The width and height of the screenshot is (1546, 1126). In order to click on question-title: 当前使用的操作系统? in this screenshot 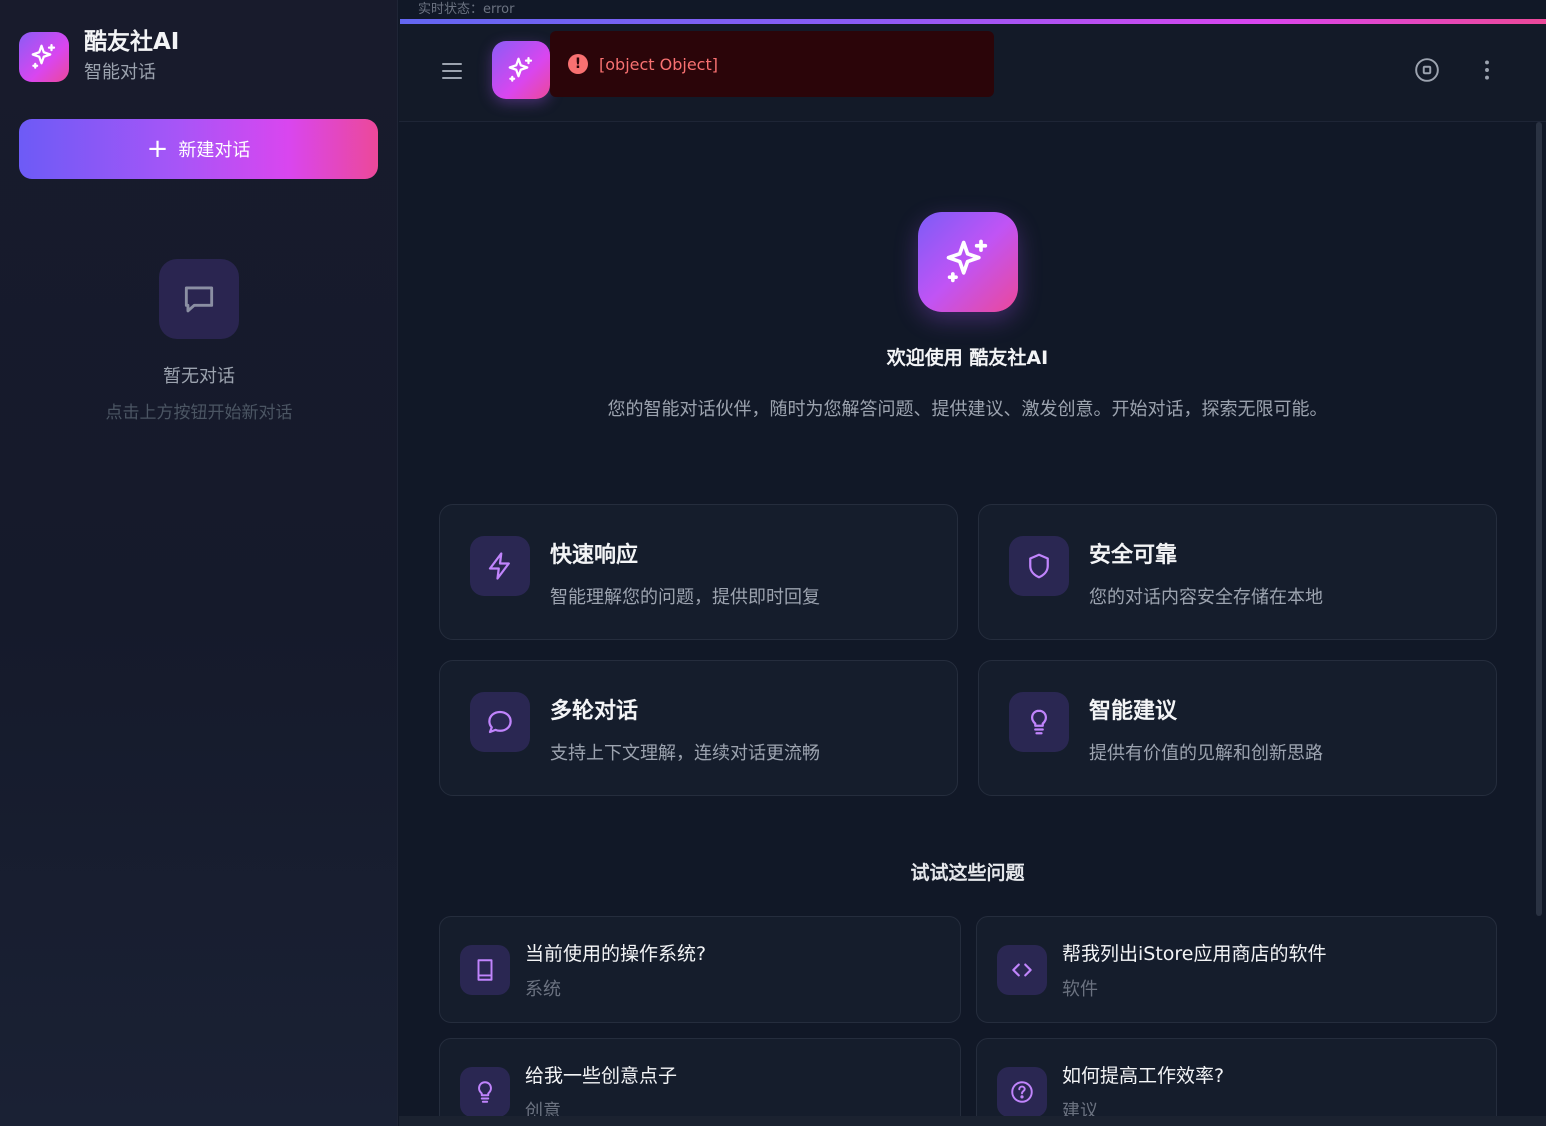, I will do `click(616, 954)`.